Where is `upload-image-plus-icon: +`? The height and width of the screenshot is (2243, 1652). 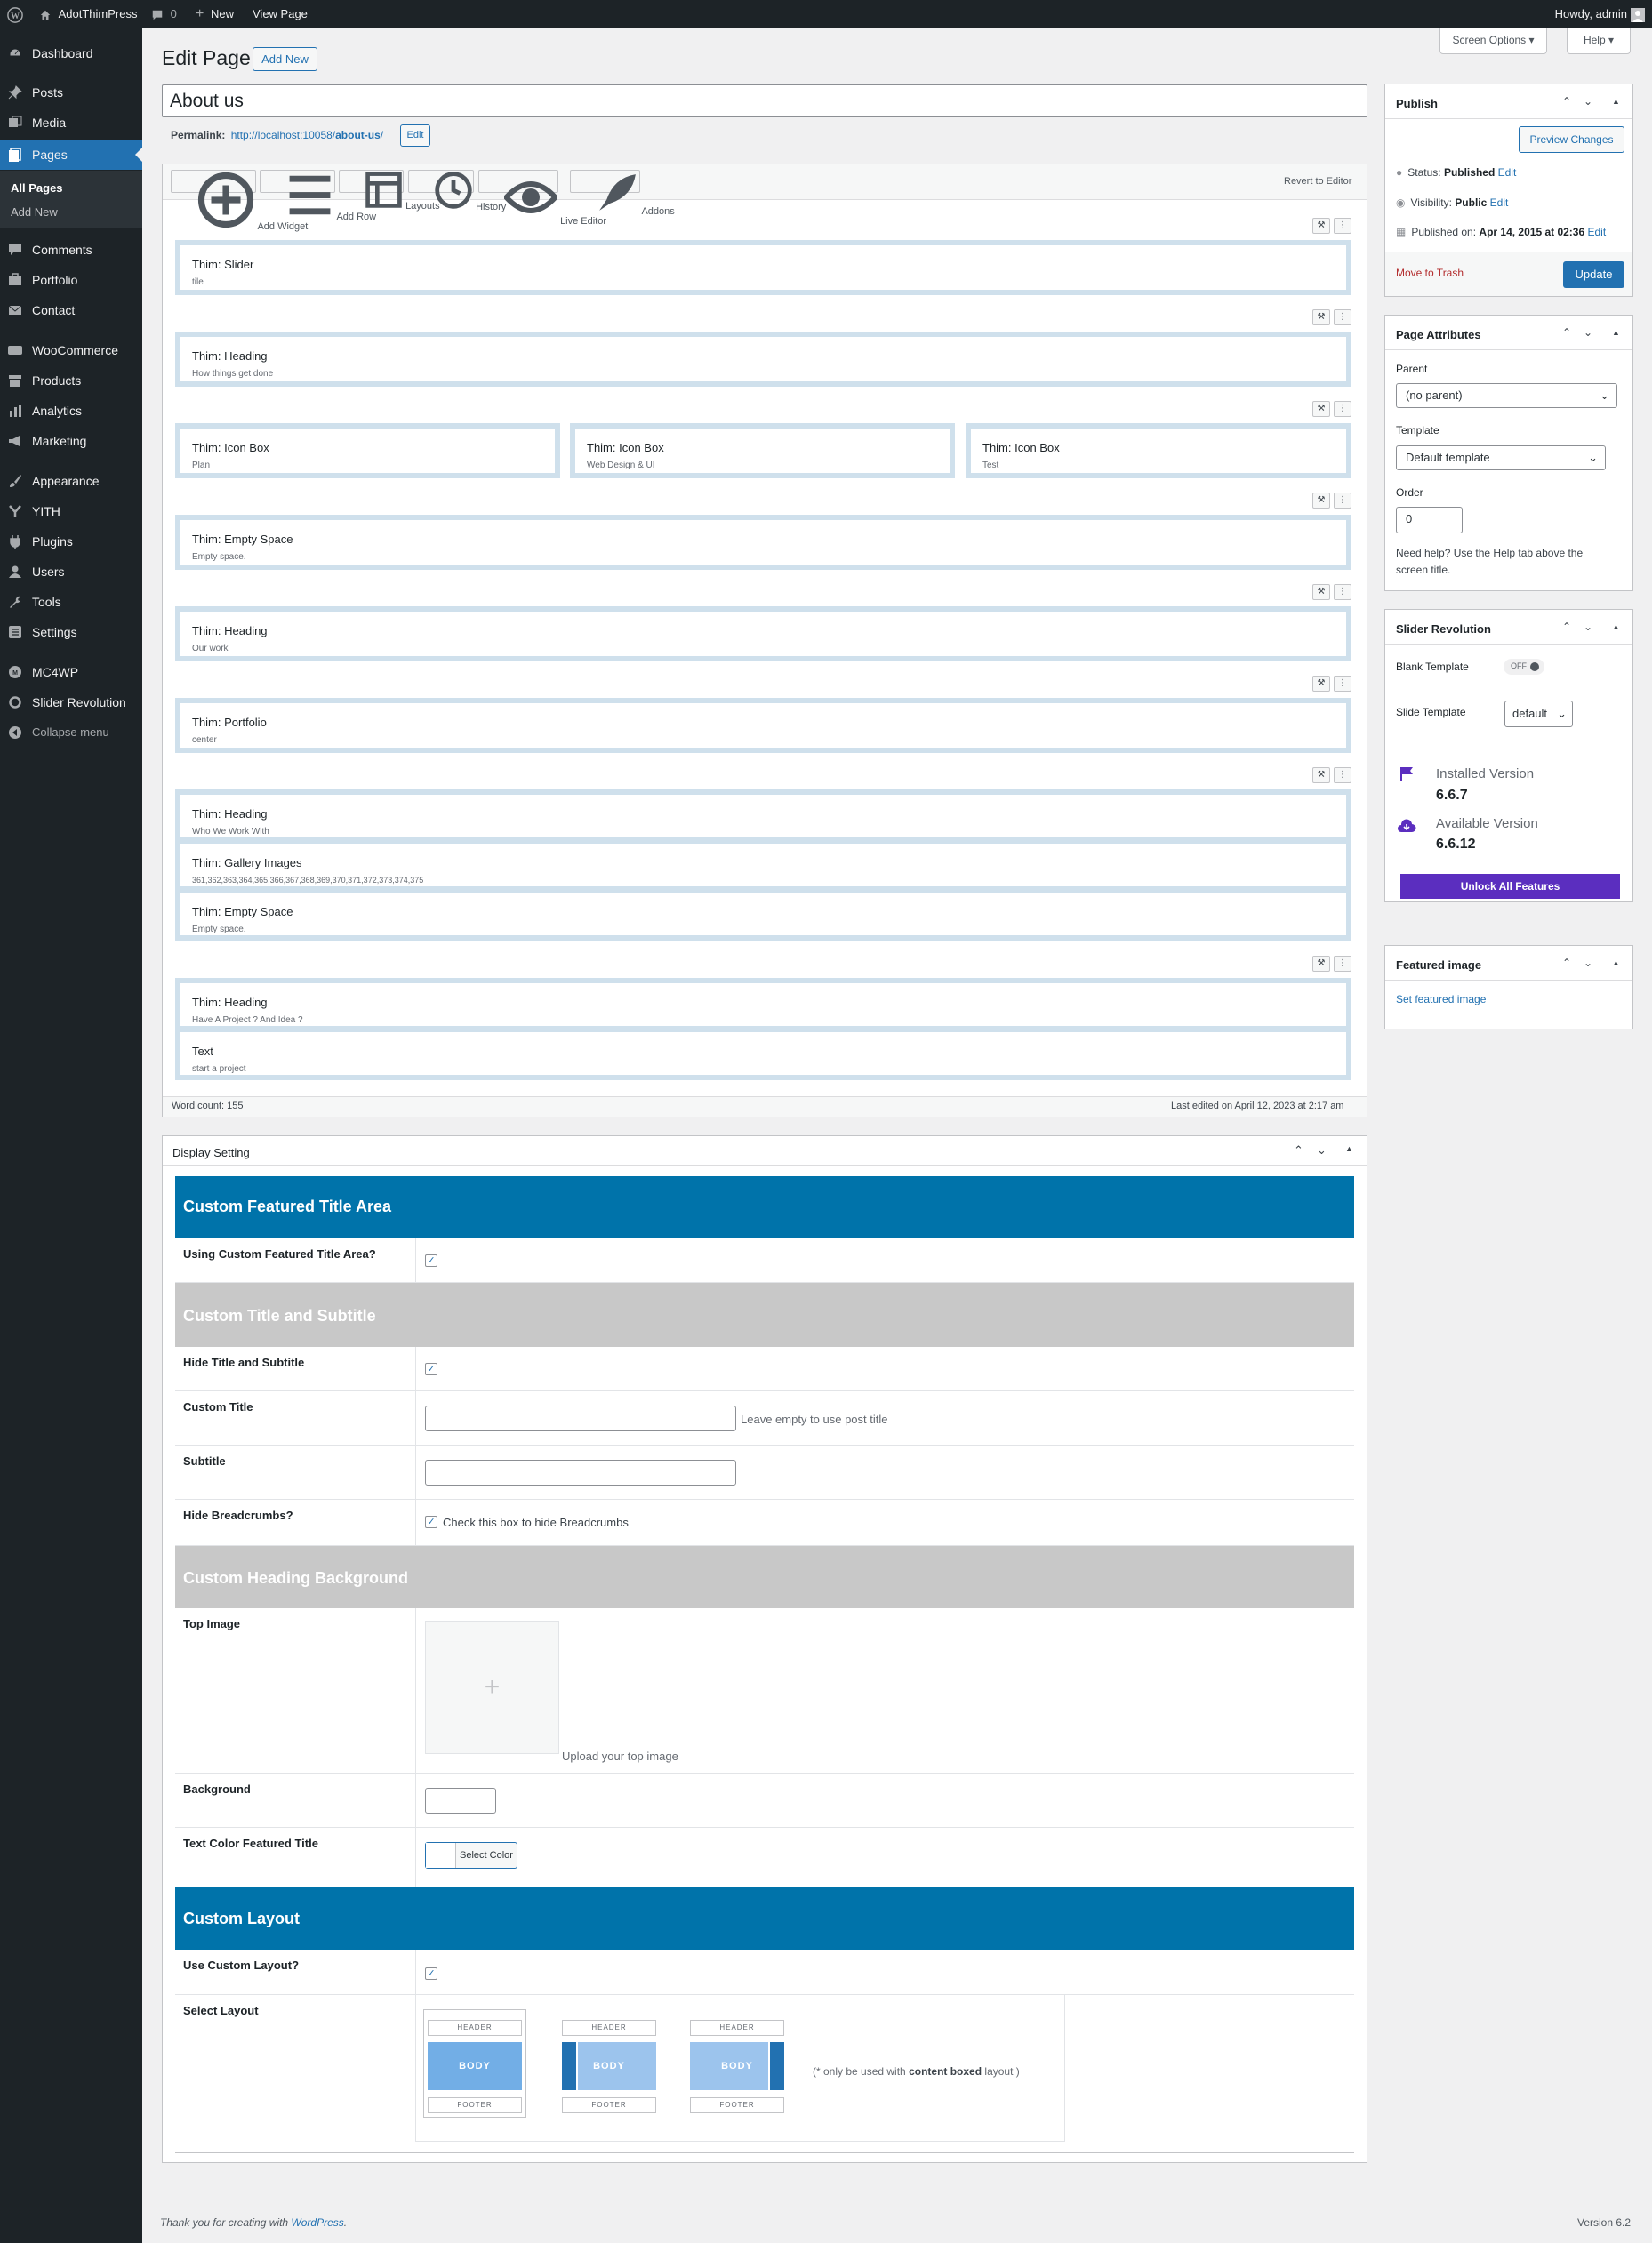
upload-image-plus-icon: + is located at coordinates (492, 1687).